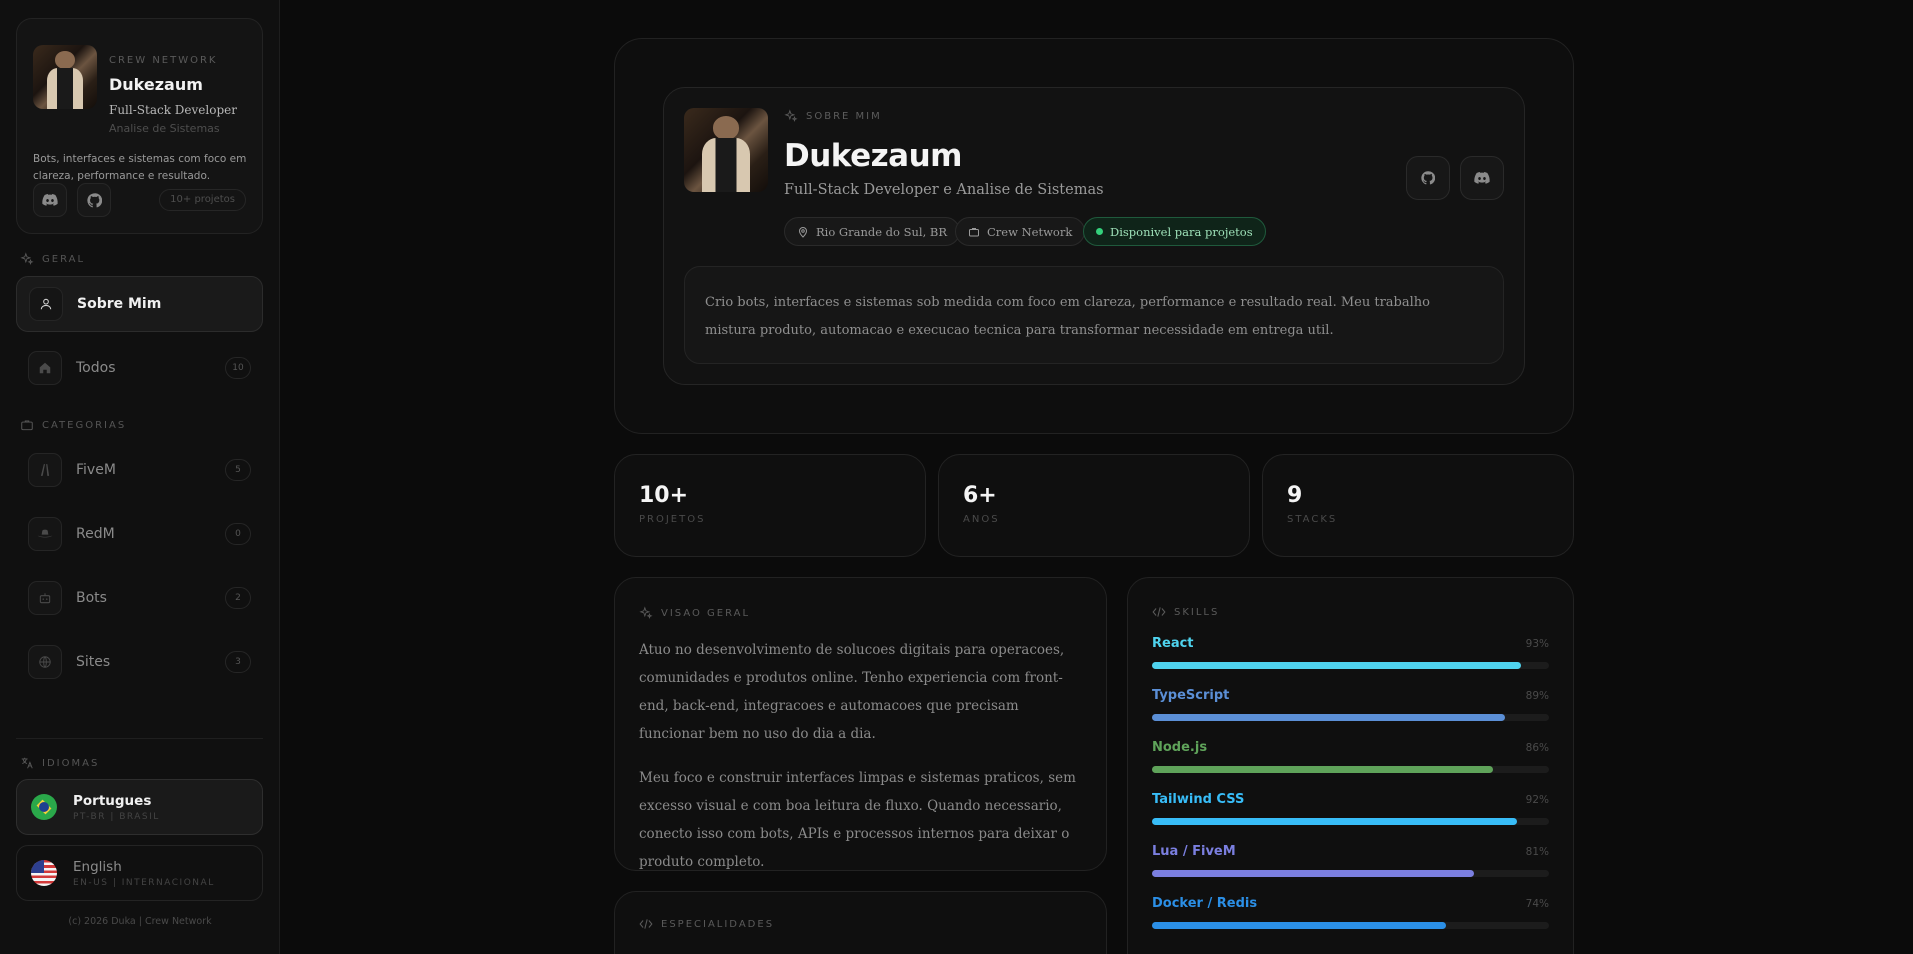 The width and height of the screenshot is (1913, 954). Describe the element at coordinates (1350, 812) in the screenshot. I see `skill-row: Tailwind CSS 92%` at that location.